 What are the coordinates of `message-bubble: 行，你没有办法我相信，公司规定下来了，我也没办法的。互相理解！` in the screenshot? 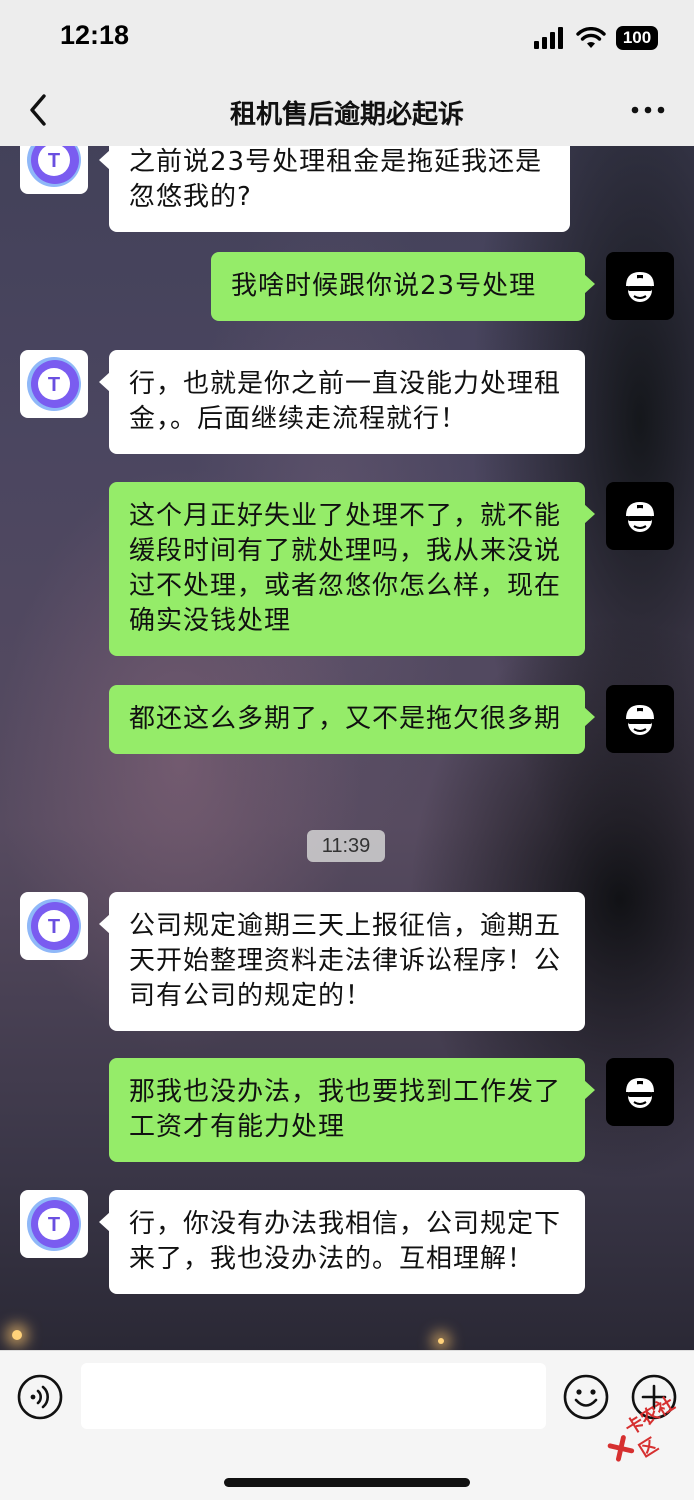 It's located at (342, 1242).